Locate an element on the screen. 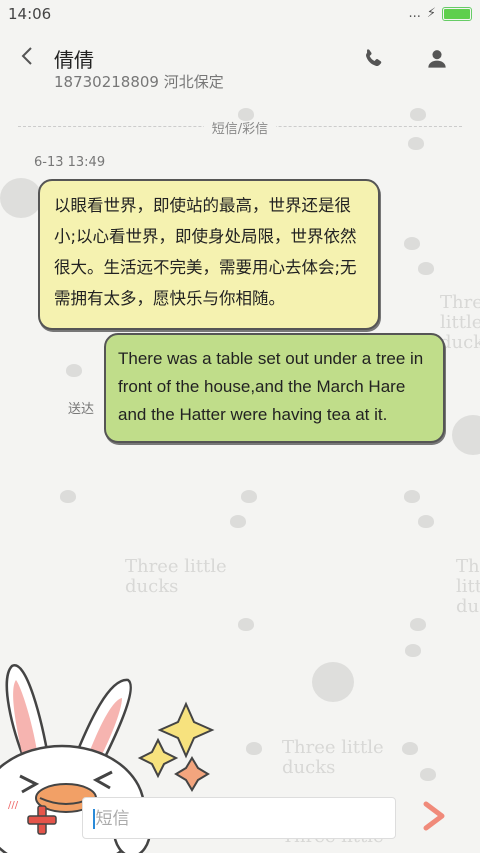 This screenshot has width=480, height=853. delivery-status: 送达 is located at coordinates (81, 409).